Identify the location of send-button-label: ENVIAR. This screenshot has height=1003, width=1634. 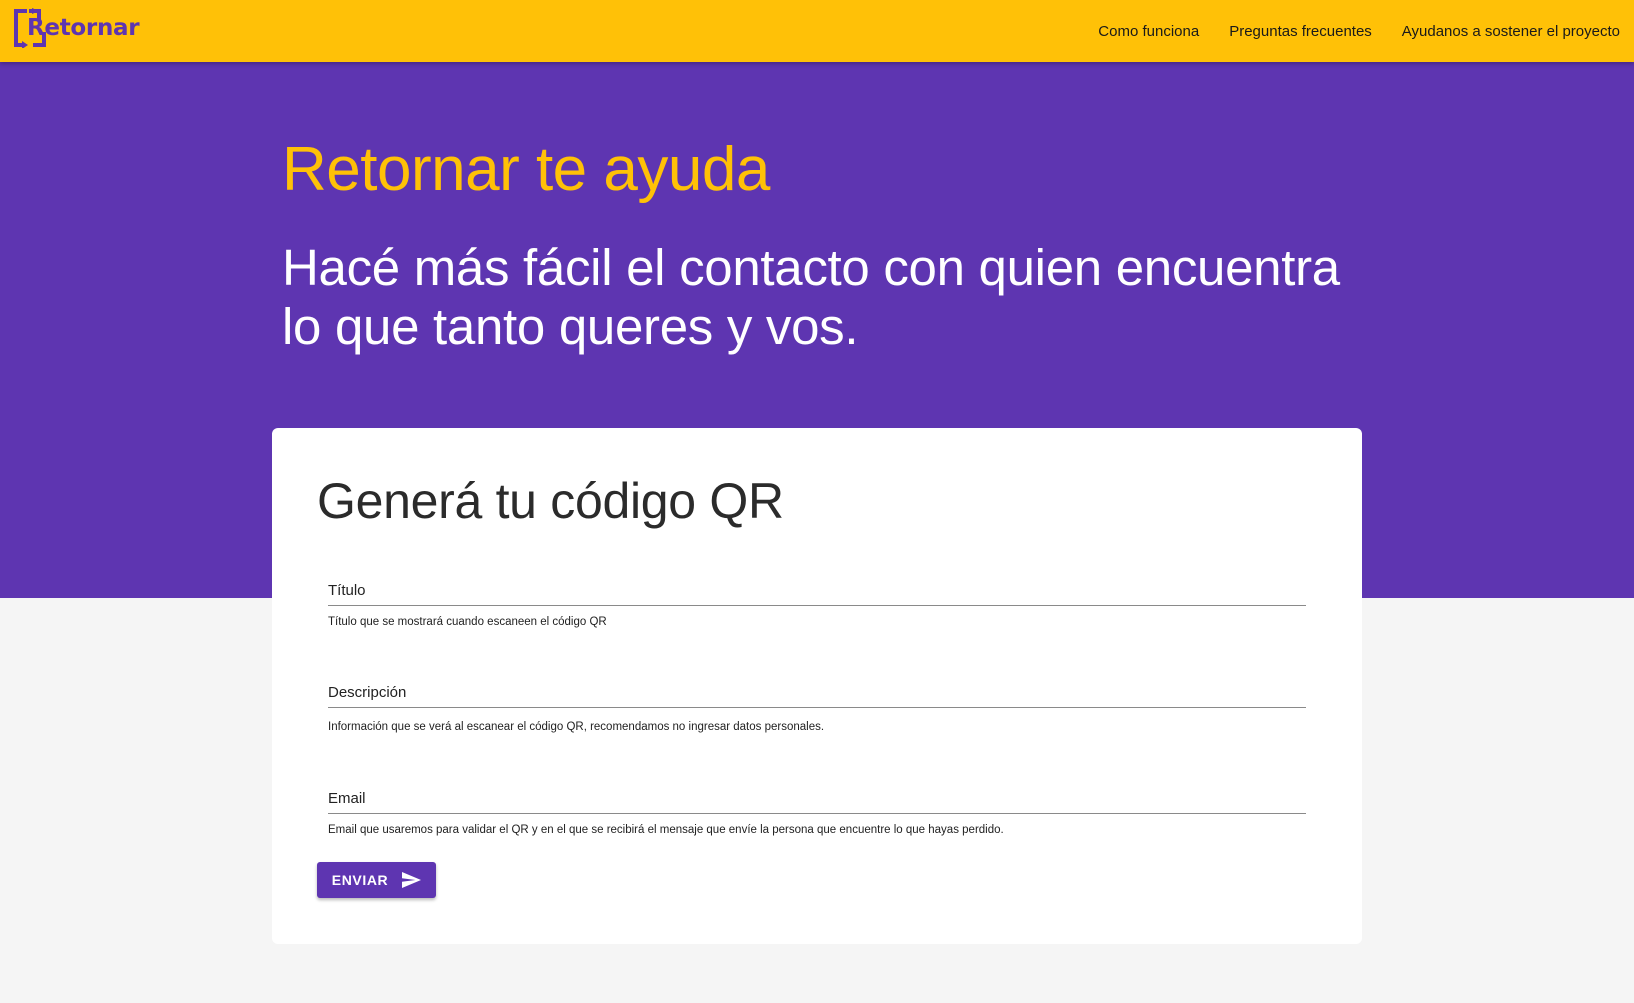
(360, 880).